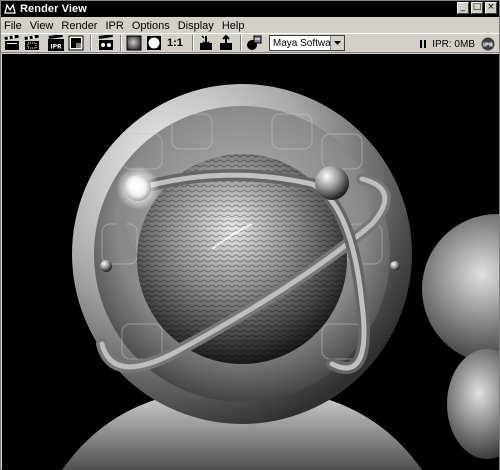 The width and height of the screenshot is (500, 470). Describe the element at coordinates (463, 8) in the screenshot. I see `minimize-button: _` at that location.